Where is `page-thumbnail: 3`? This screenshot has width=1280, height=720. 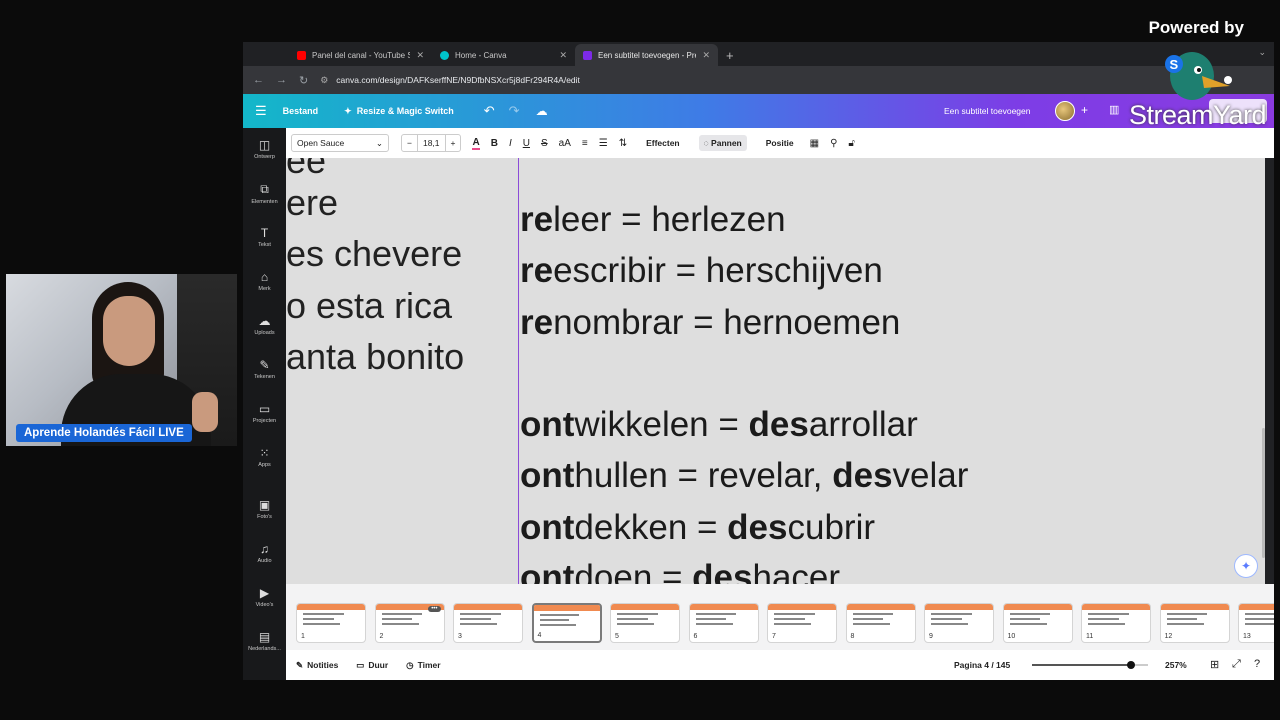 page-thumbnail: 3 is located at coordinates (488, 623).